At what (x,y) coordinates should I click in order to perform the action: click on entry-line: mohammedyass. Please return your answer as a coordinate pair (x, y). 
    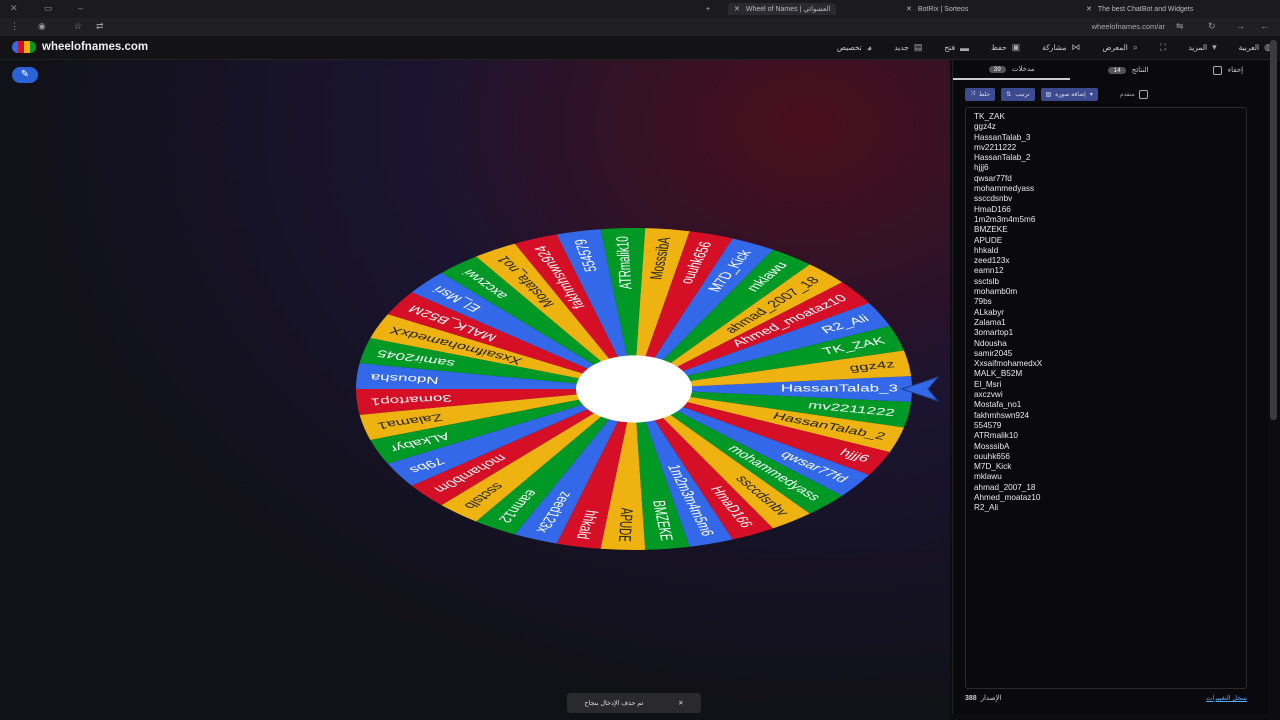
    Looking at the image, I should click on (1004, 189).